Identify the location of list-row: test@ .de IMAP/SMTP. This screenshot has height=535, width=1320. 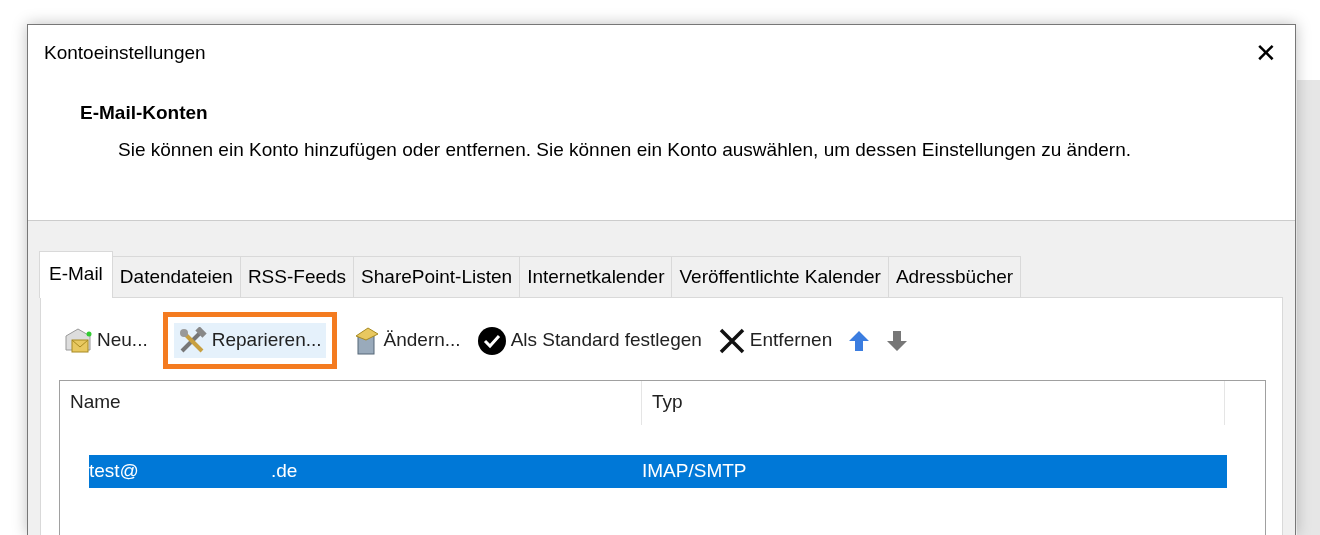
(658, 471).